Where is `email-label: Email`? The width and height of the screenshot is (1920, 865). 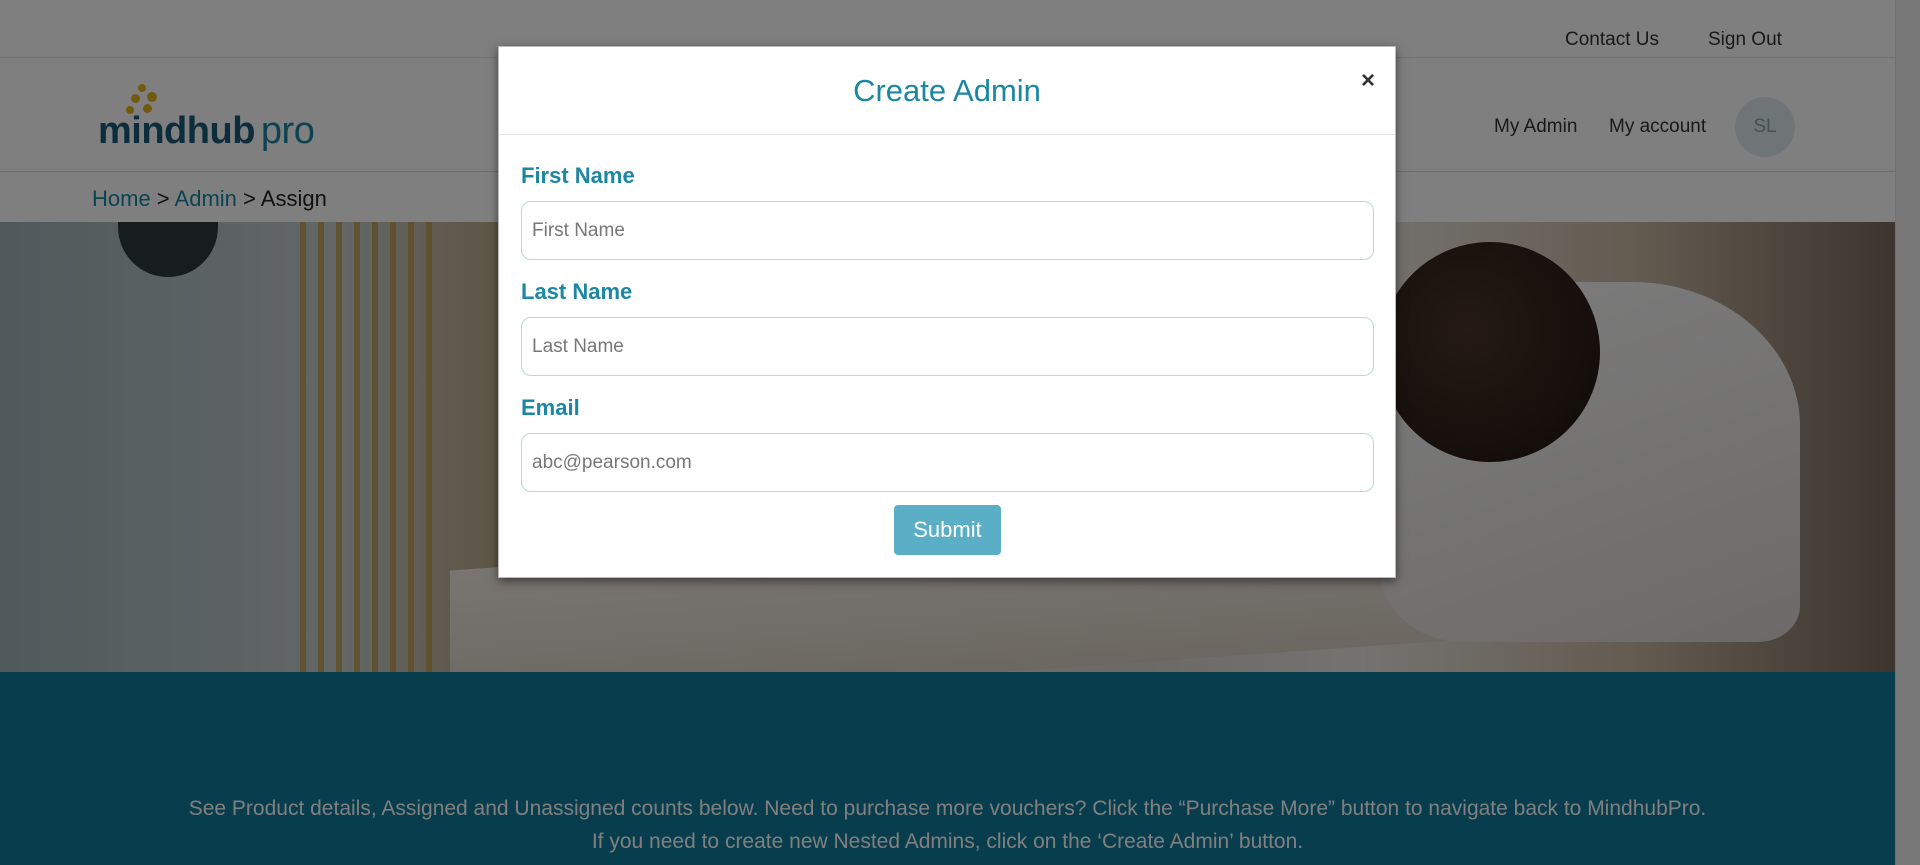 email-label: Email is located at coordinates (550, 407).